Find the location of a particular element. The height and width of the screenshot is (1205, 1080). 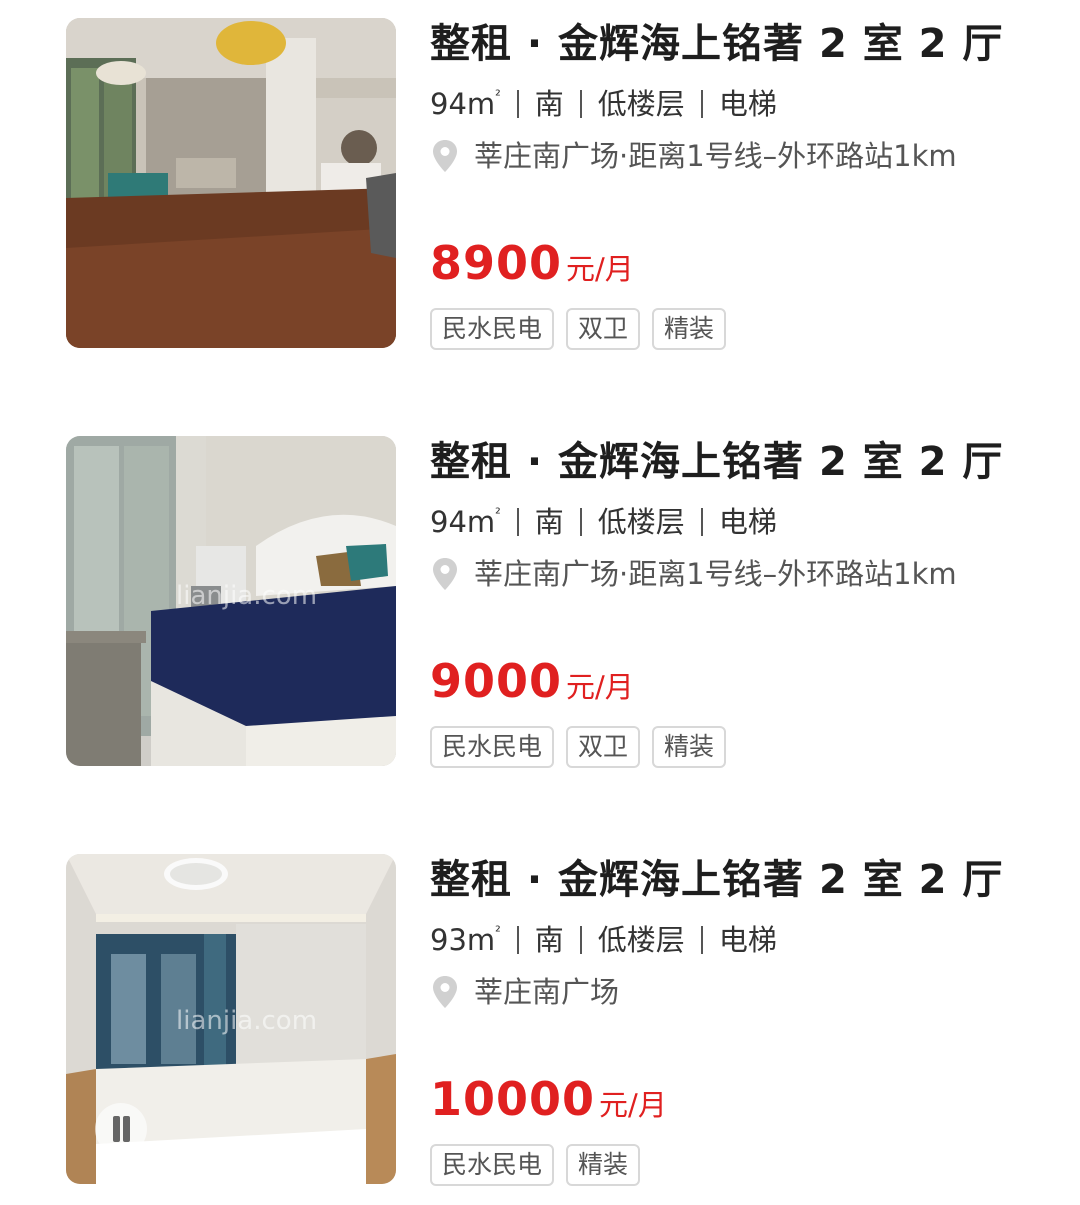

tag-list: 民水民电 精装 is located at coordinates (535, 1165).